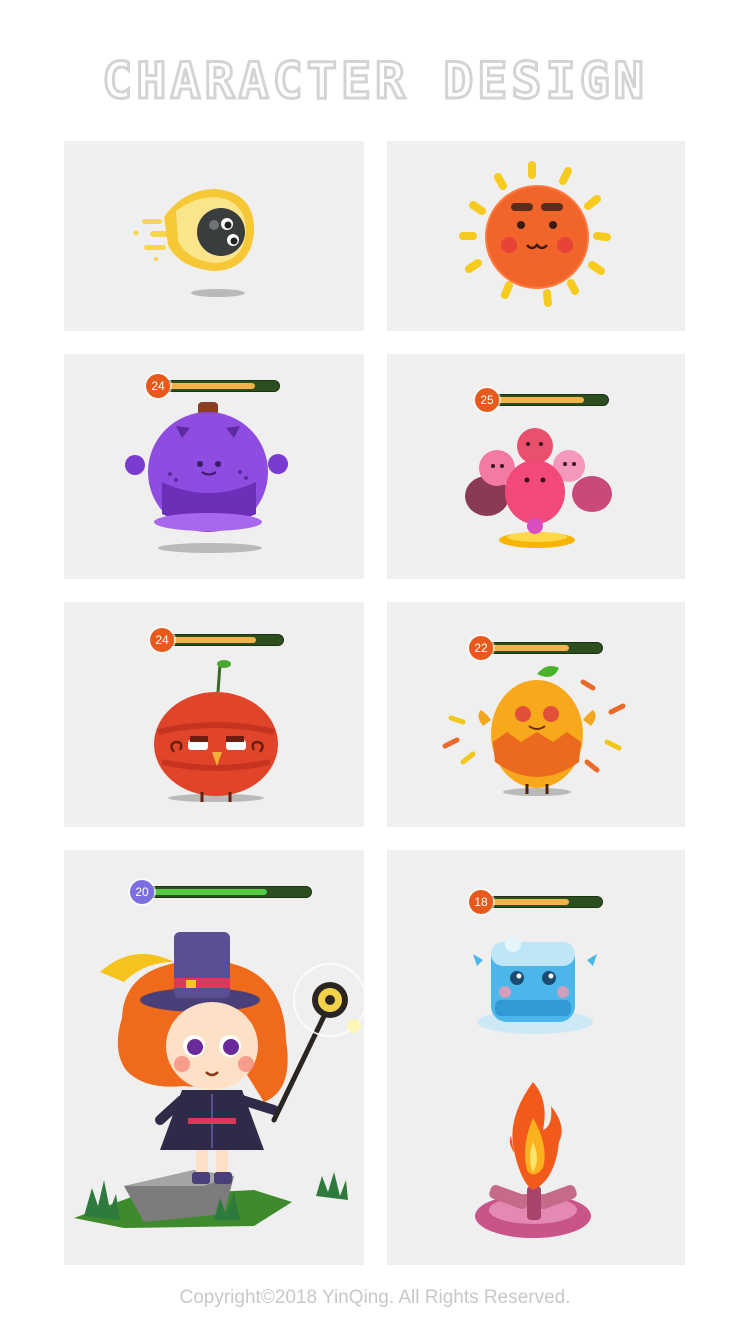  What do you see at coordinates (216, 731) in the screenshot?
I see `red-fruit-icon` at bounding box center [216, 731].